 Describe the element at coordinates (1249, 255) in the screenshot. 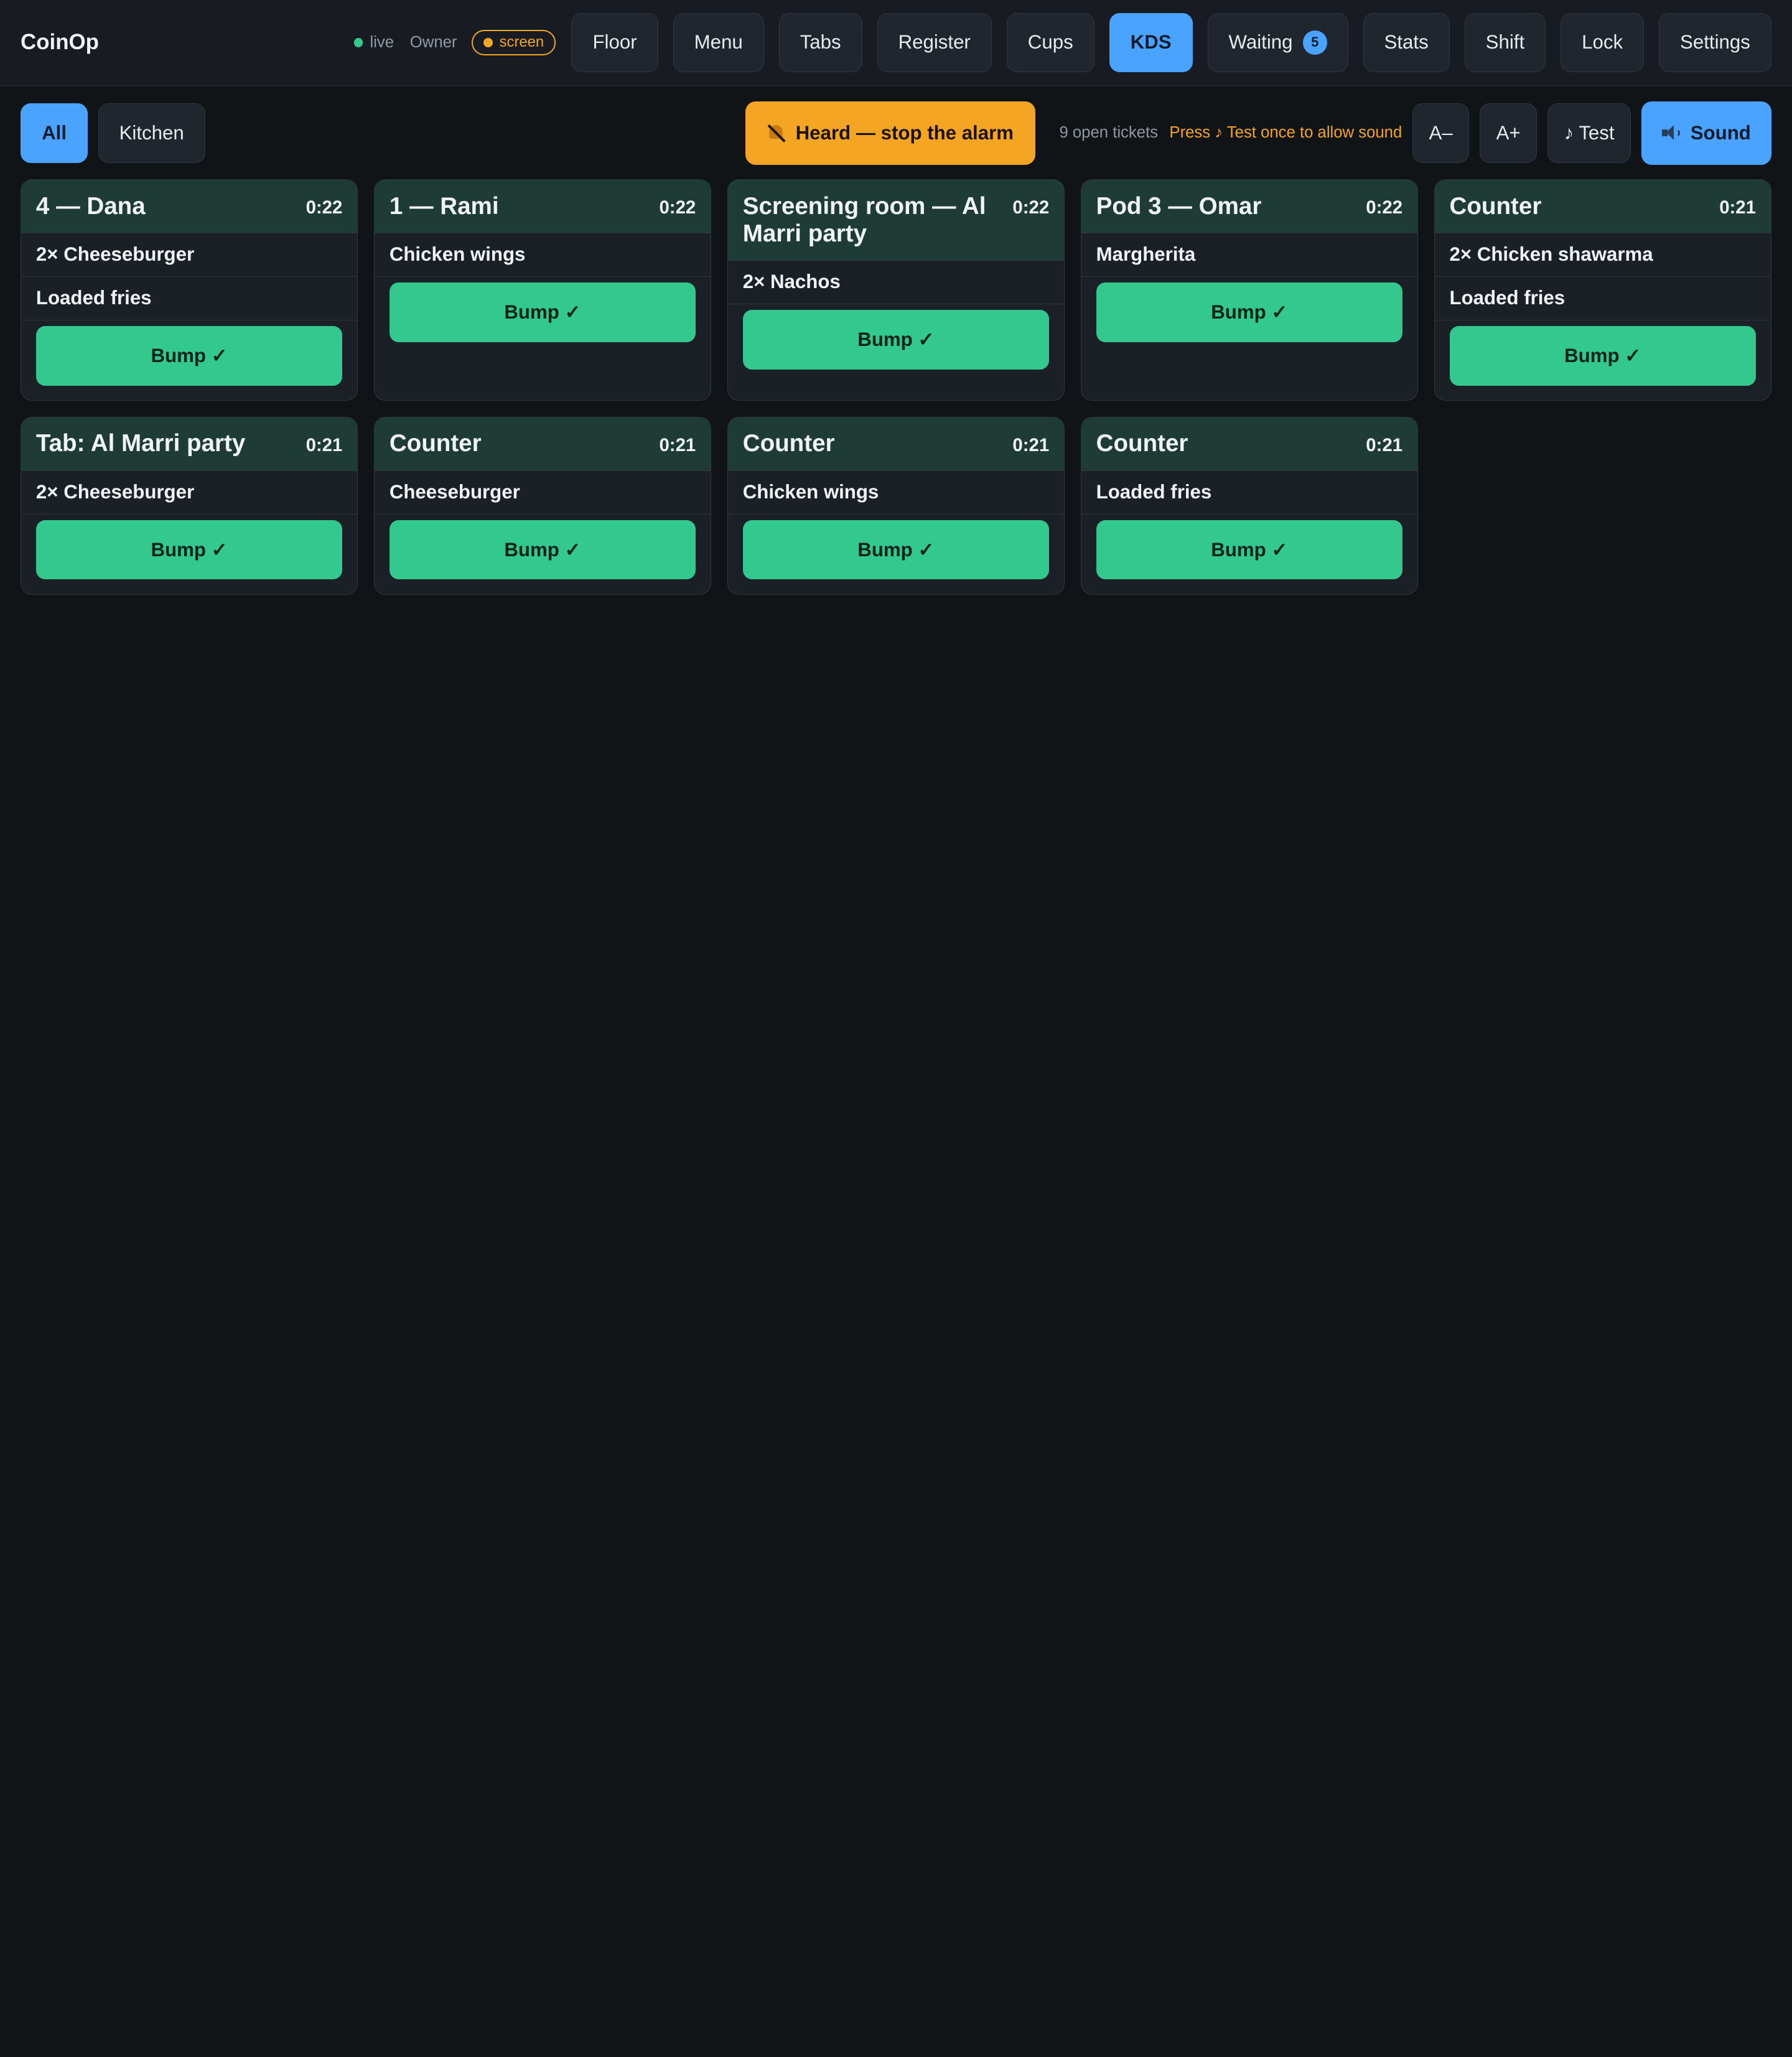

I see `ticket-item: Margherita` at that location.